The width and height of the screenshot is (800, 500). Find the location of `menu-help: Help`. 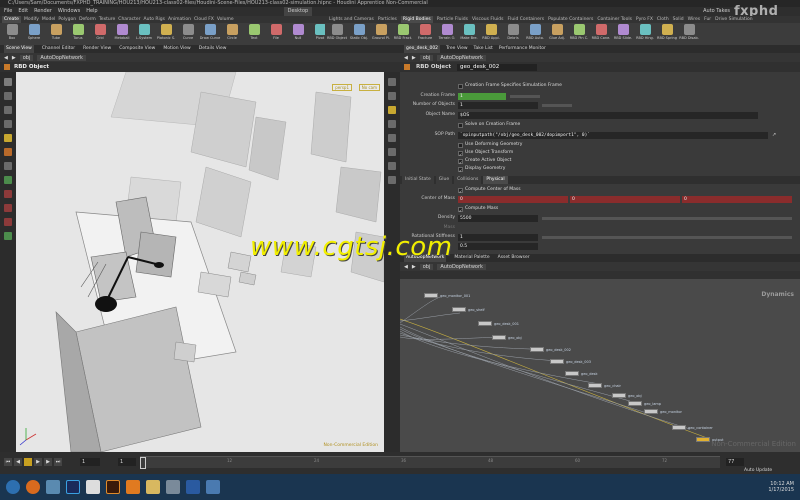

menu-help: Help is located at coordinates (91, 11).